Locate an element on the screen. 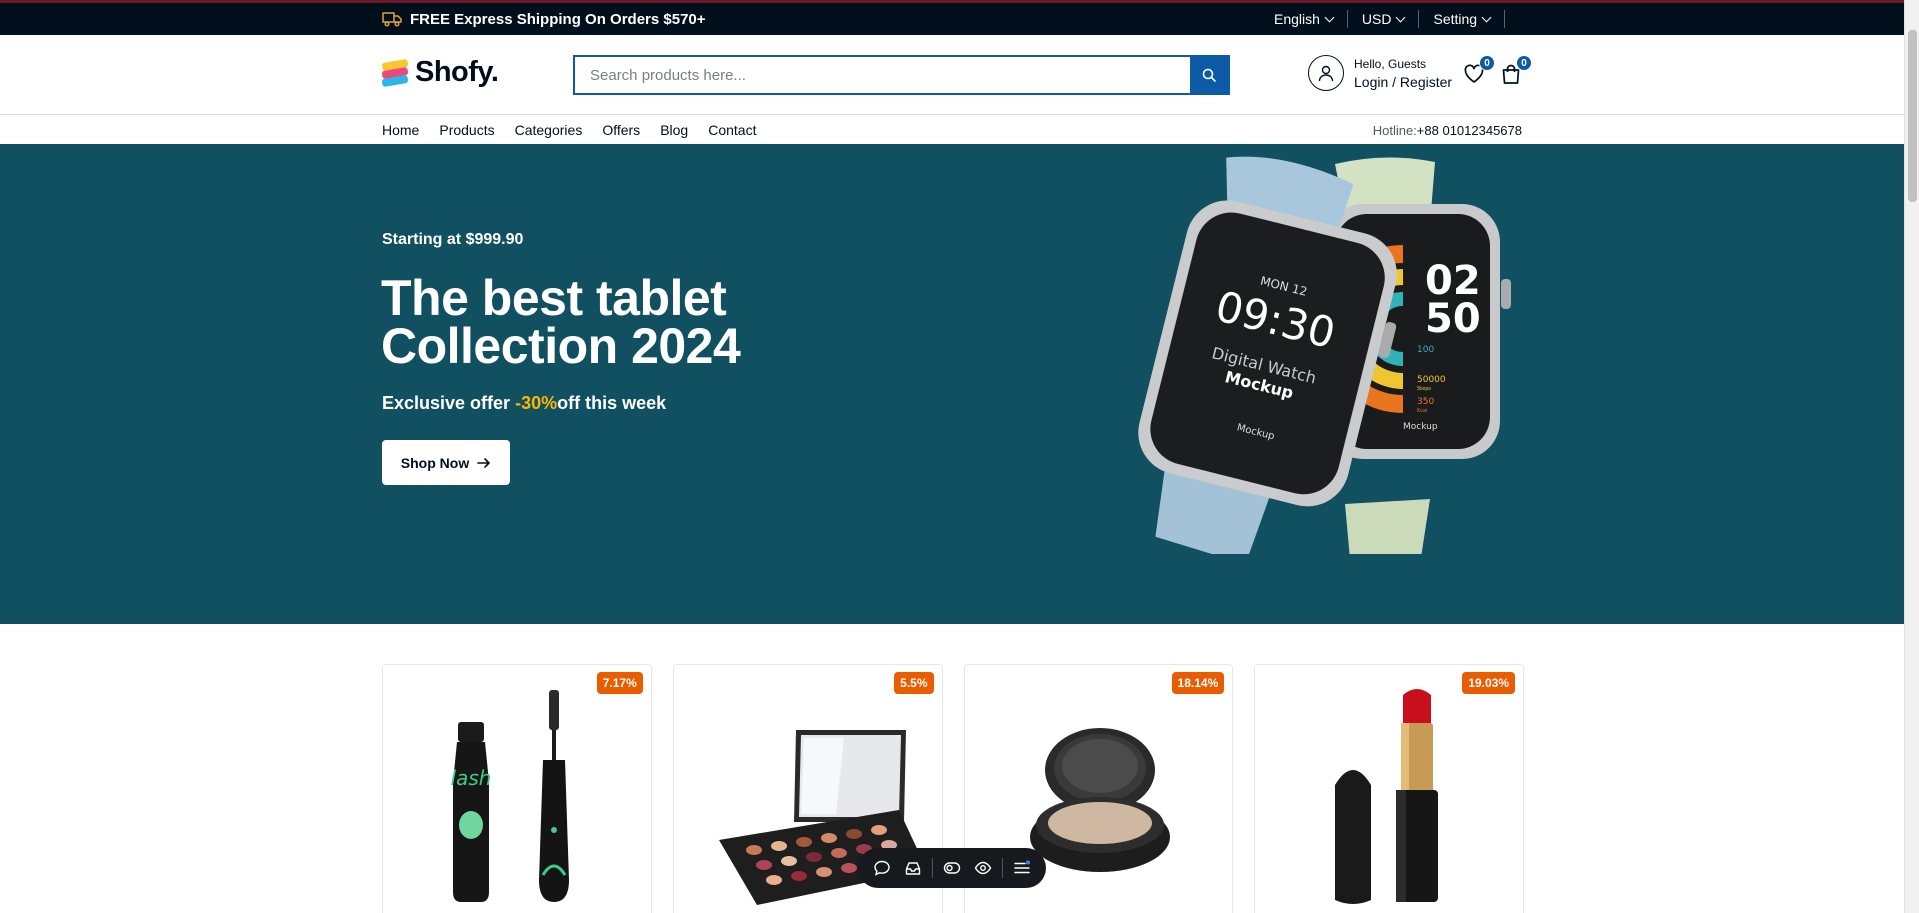  language-select: English is located at coordinates (1304, 19).